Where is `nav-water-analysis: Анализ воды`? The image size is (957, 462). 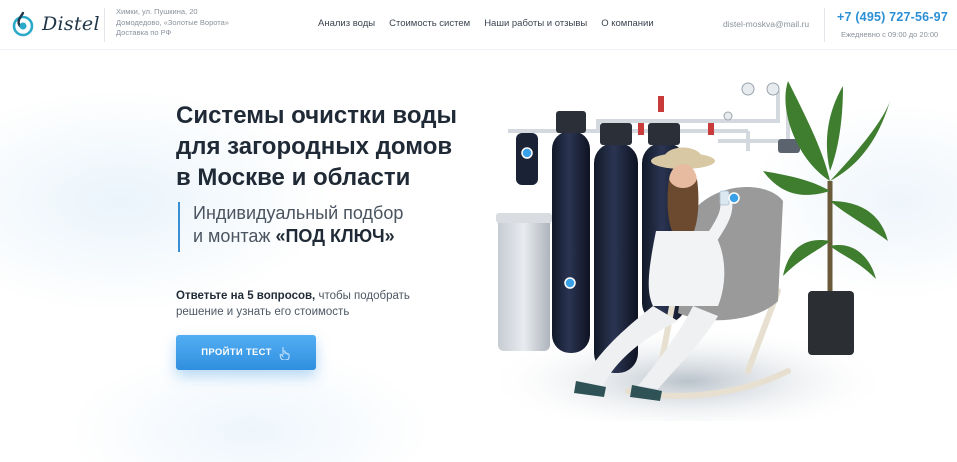 nav-water-analysis: Анализ воды is located at coordinates (346, 23).